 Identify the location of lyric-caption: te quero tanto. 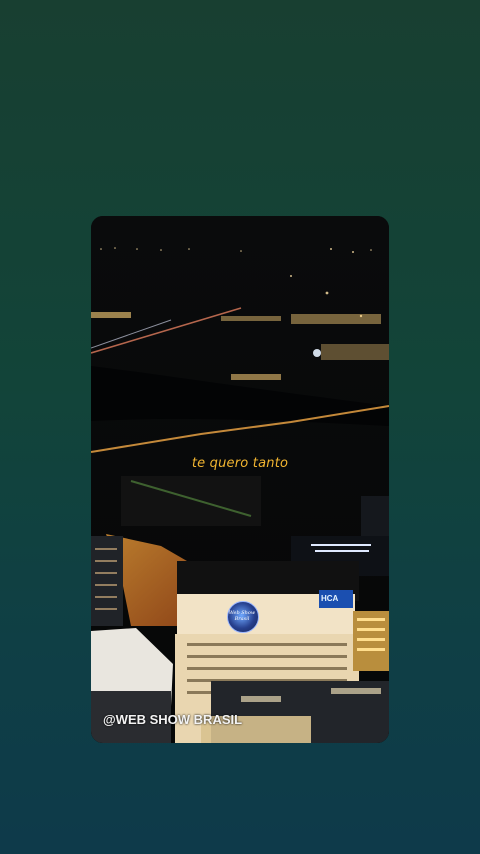
(240, 463).